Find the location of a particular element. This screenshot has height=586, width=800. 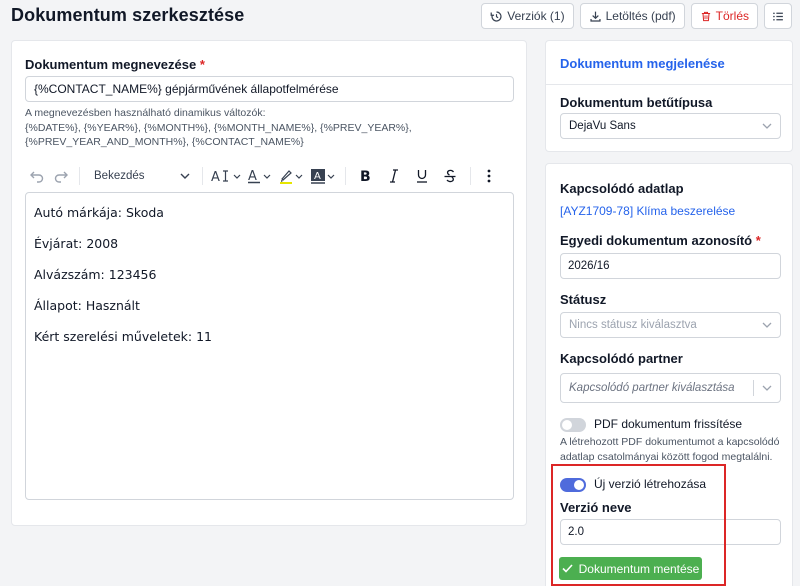

partner-select: Kapcsolódó partner kiválasztása is located at coordinates (670, 388).